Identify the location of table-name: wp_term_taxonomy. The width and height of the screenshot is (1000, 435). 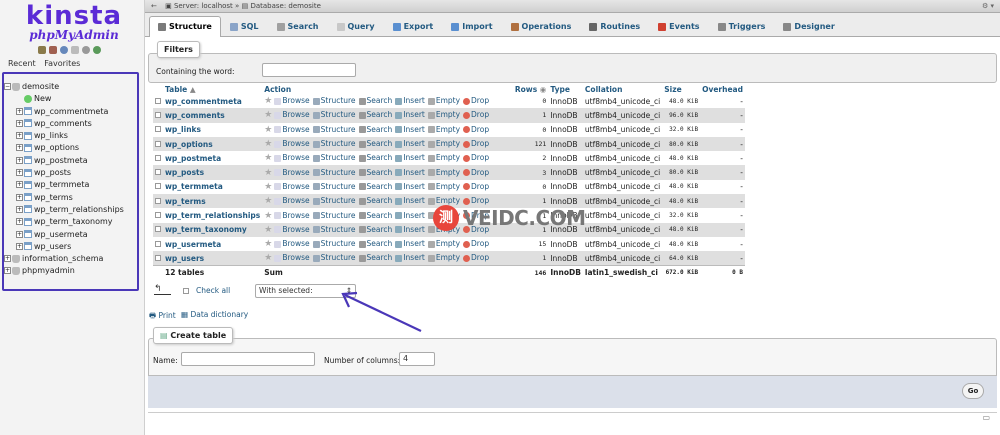
(213, 229).